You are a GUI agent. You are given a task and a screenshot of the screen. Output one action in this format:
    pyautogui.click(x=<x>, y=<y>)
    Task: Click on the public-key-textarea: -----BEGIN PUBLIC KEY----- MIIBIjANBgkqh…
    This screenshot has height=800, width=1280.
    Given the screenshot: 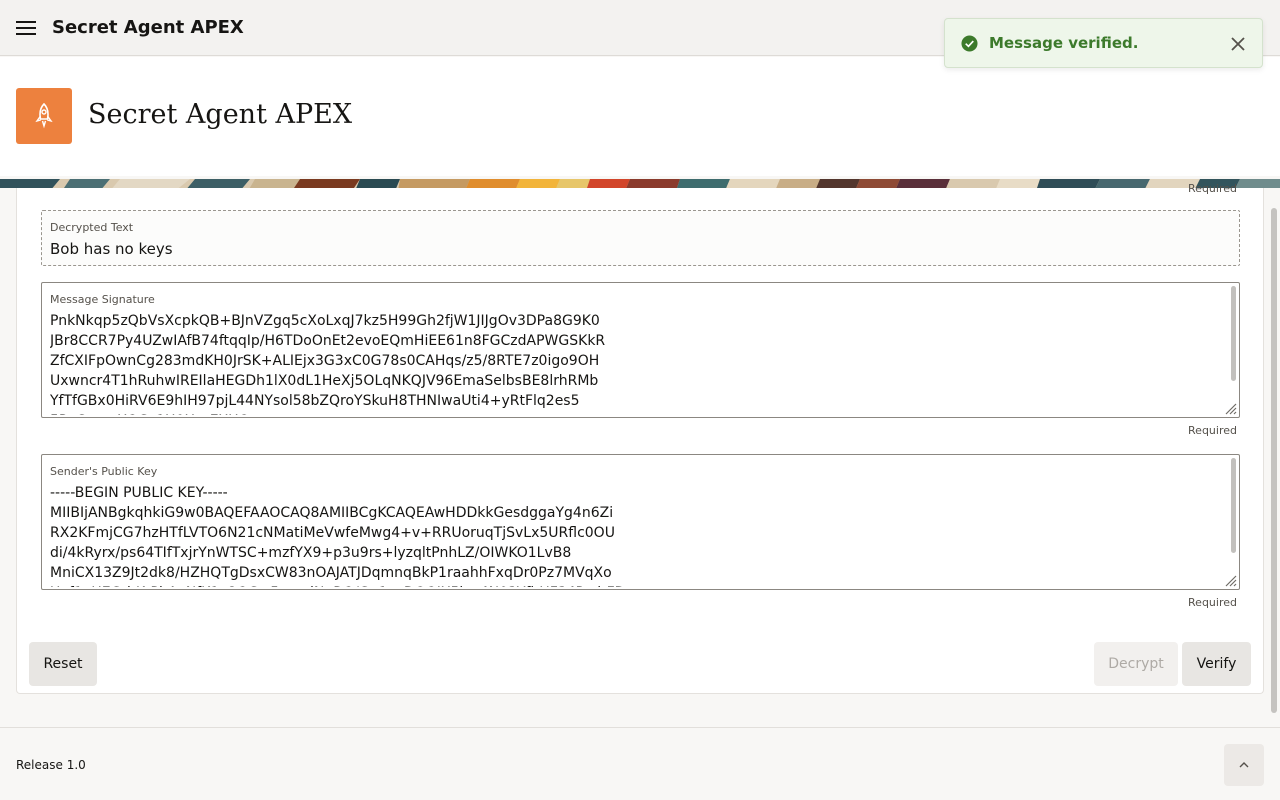 What is the action you would take?
    pyautogui.click(x=637, y=535)
    